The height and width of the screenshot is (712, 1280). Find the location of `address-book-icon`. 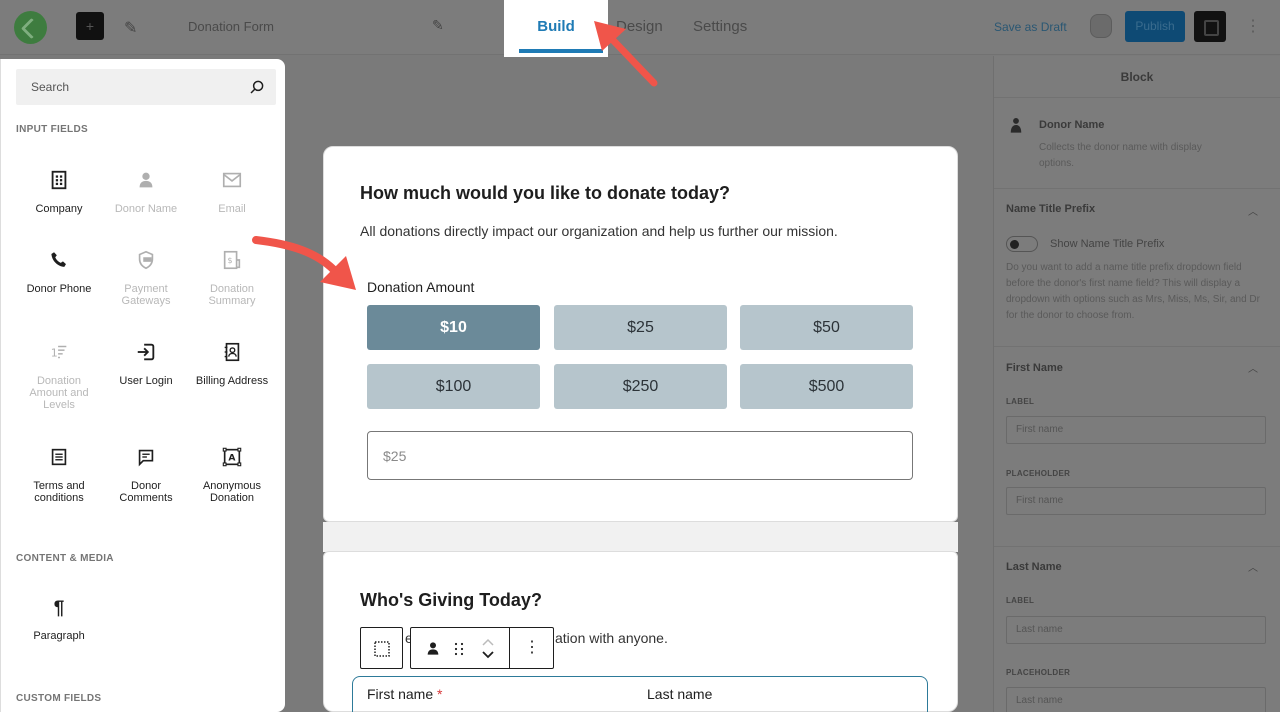

address-book-icon is located at coordinates (232, 354).